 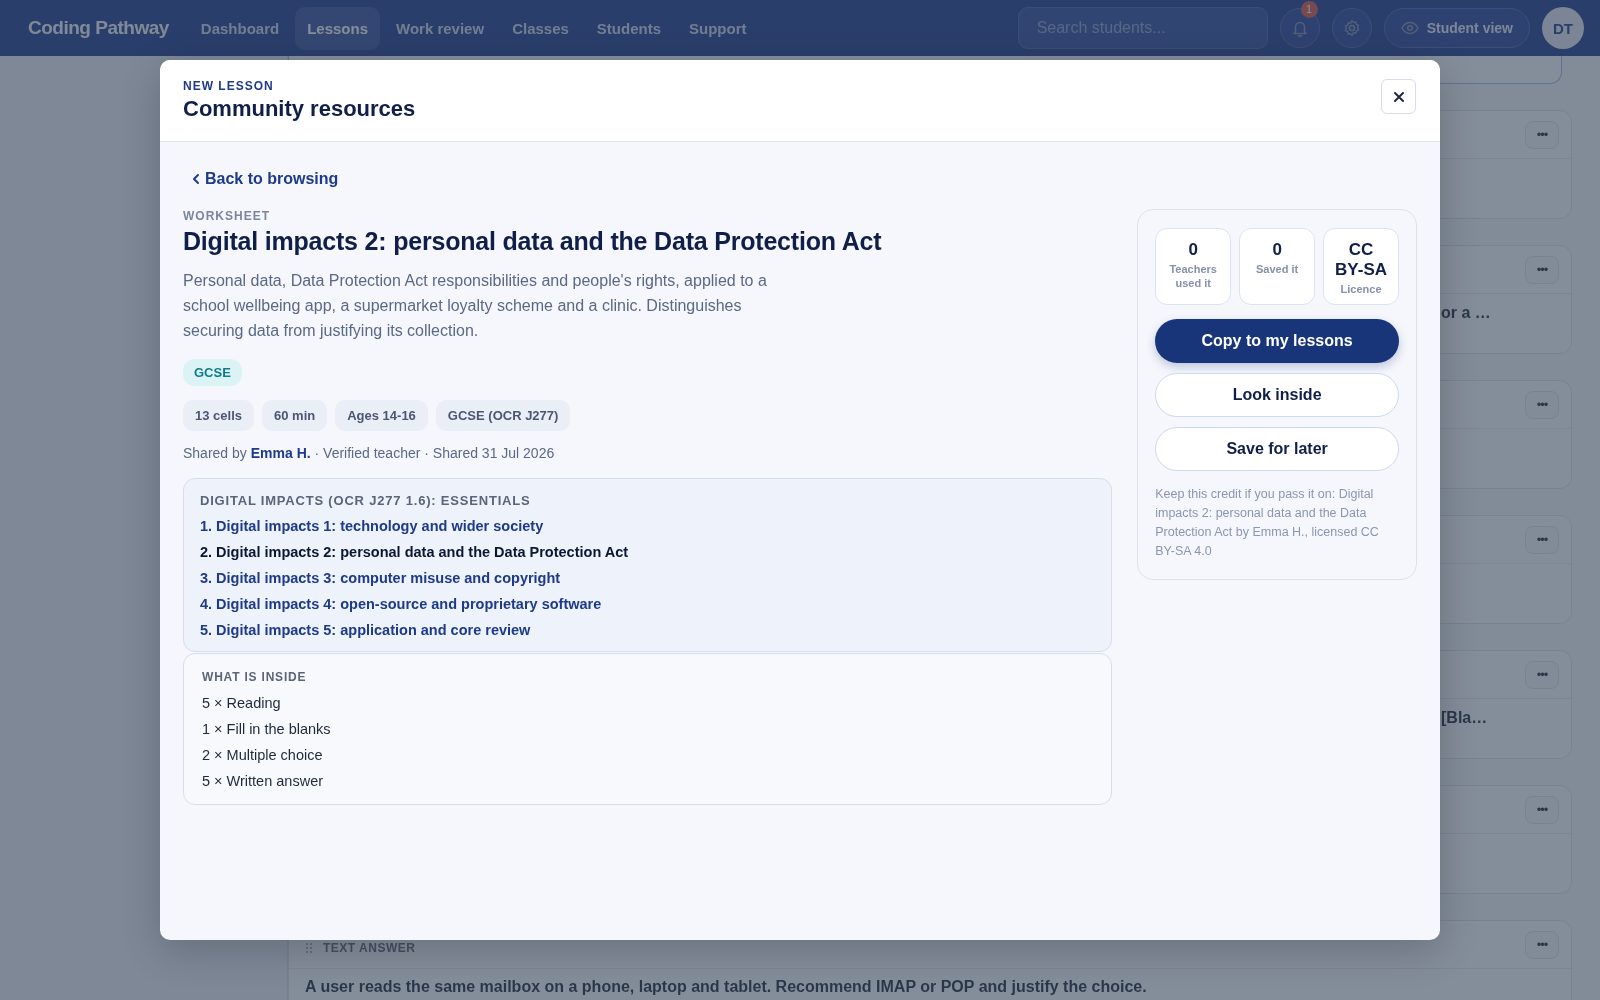 What do you see at coordinates (1193, 276) in the screenshot?
I see `stat-label: Teachers used it` at bounding box center [1193, 276].